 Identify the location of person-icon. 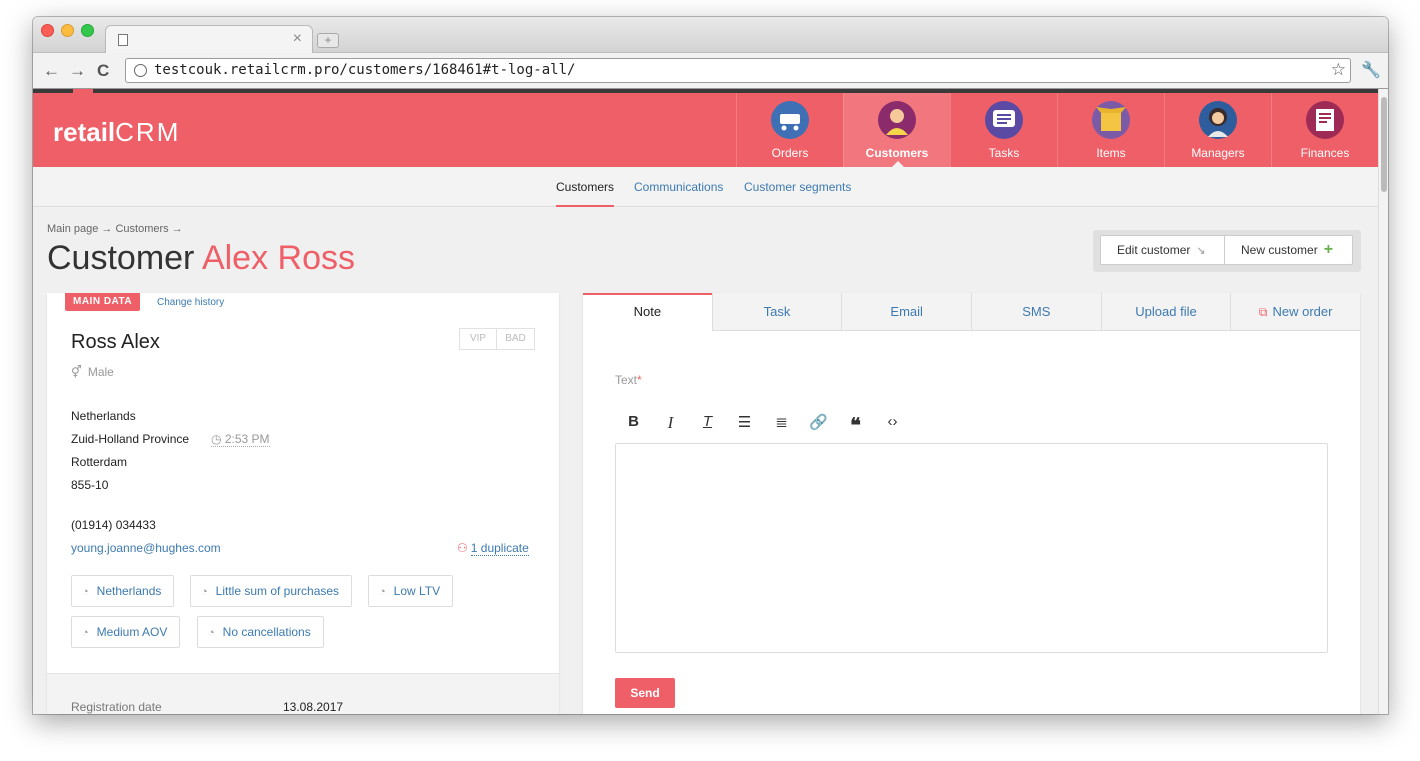
(897, 120).